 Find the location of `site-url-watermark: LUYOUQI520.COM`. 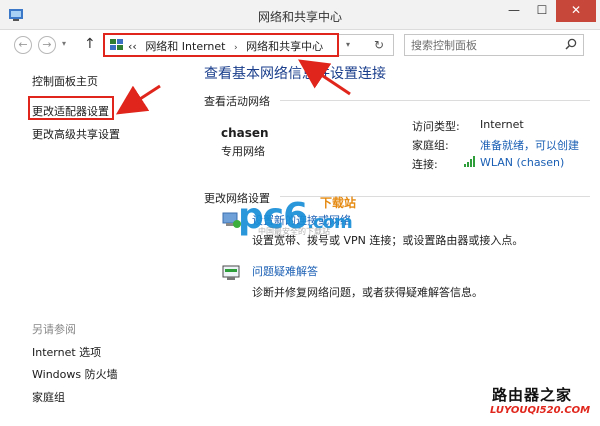

site-url-watermark: LUYOUQI520.COM is located at coordinates (540, 410).